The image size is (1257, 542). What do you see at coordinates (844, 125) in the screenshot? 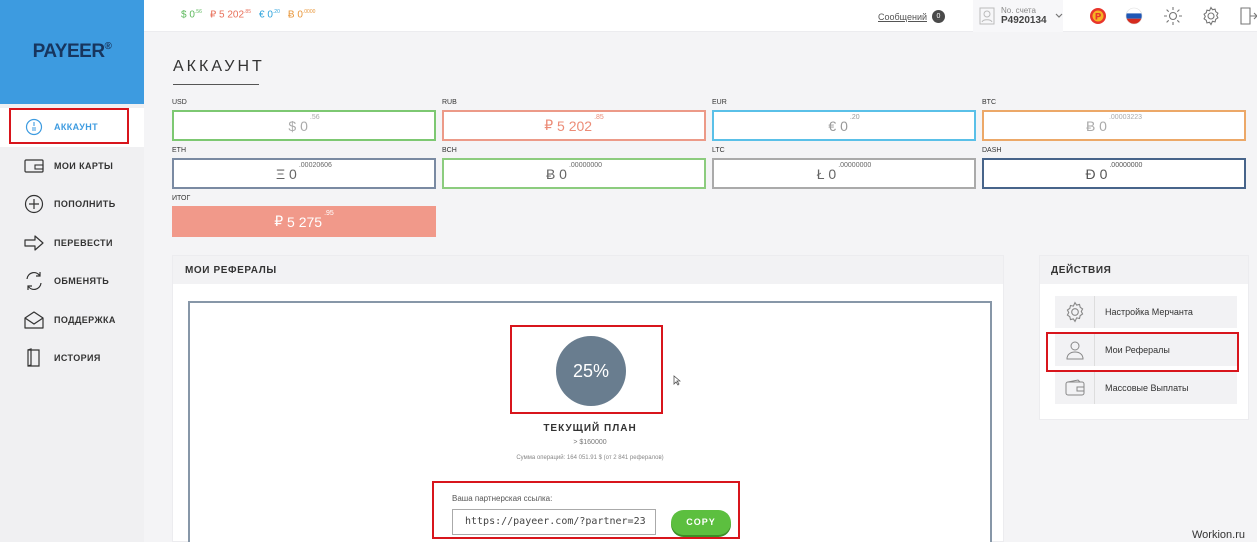
I see `wallet-balance: € 0.20` at bounding box center [844, 125].